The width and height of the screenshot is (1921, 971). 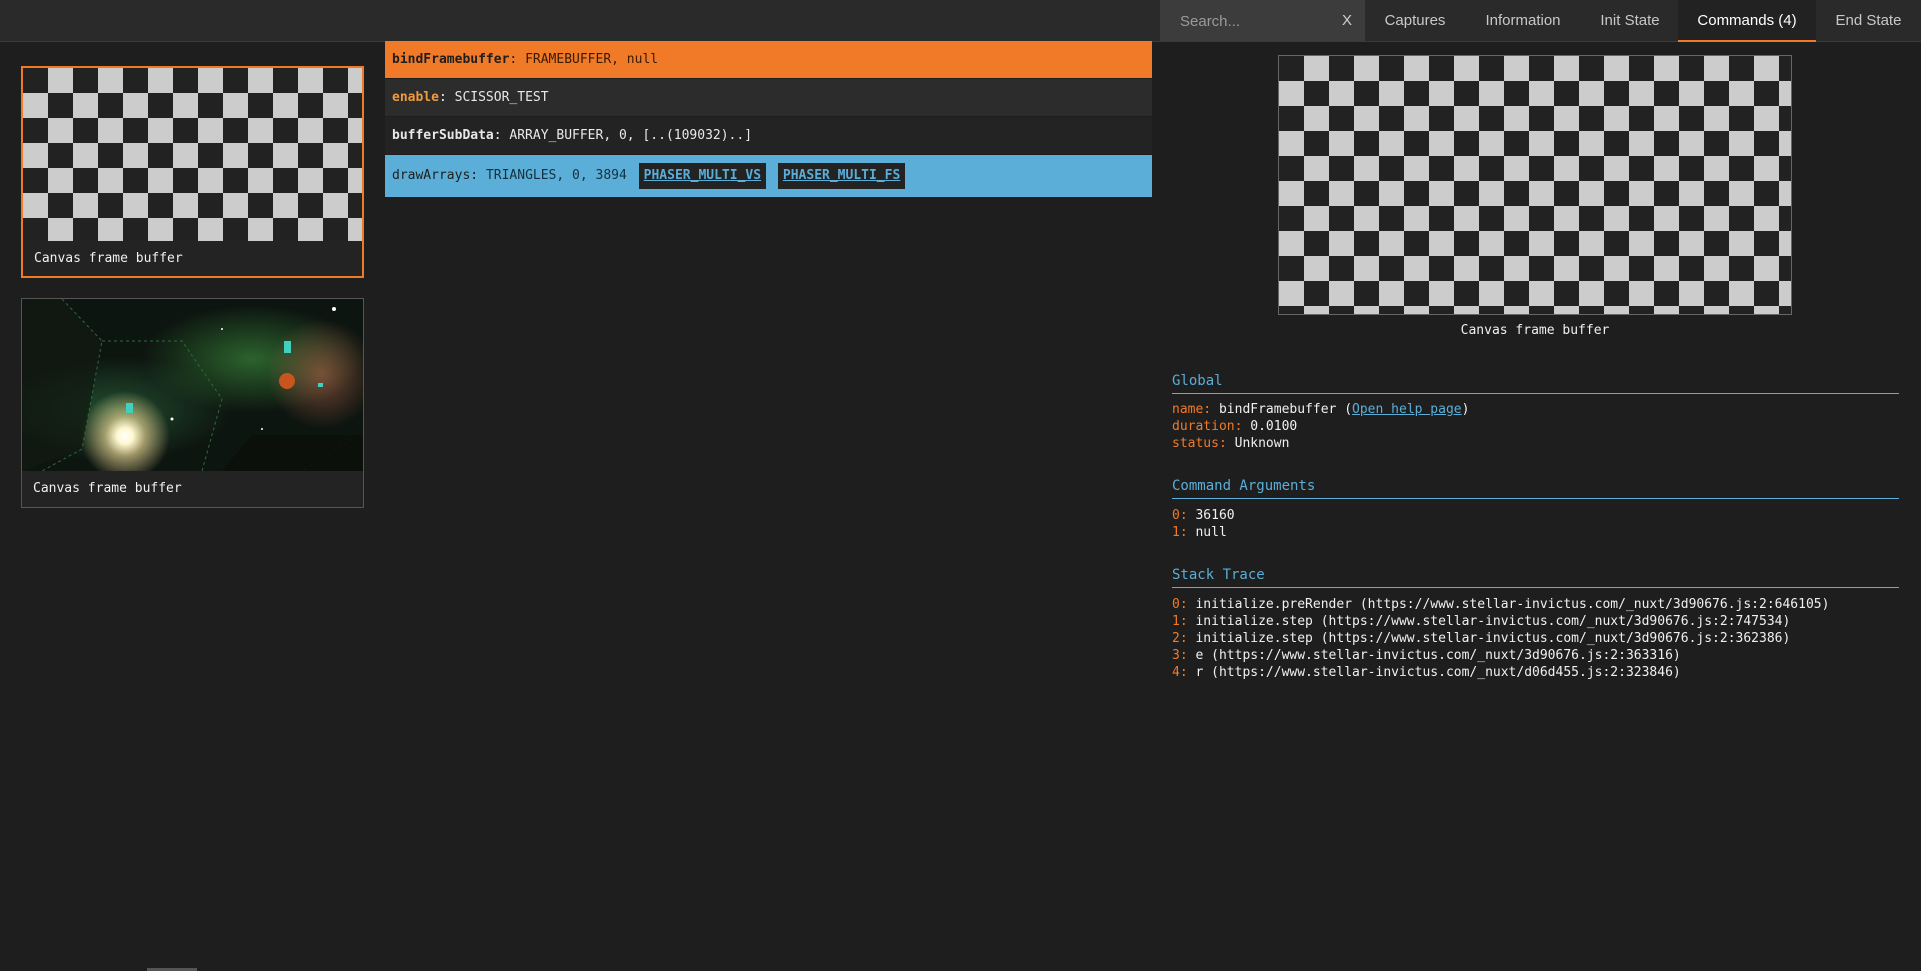 What do you see at coordinates (1180, 621) in the screenshot?
I see `stack-index: 1:` at bounding box center [1180, 621].